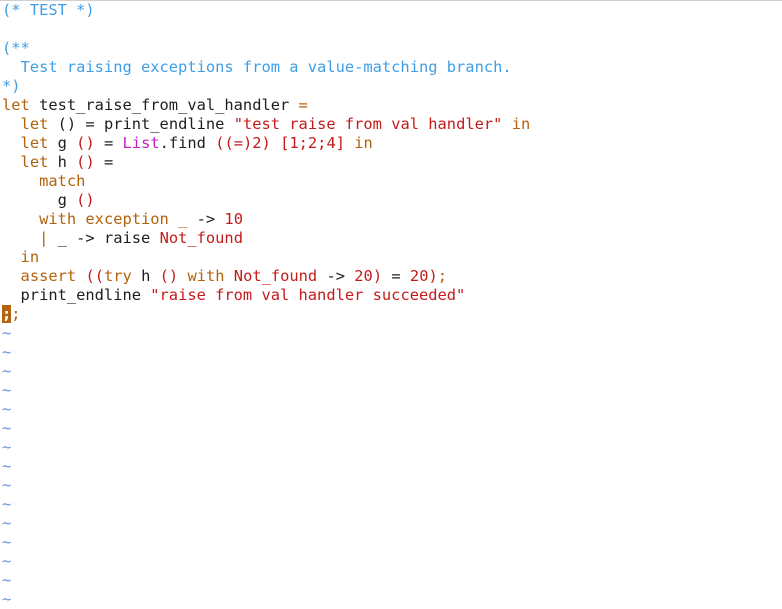 The image size is (782, 609). What do you see at coordinates (7, 314) in the screenshot?
I see `text-cursor: ;` at bounding box center [7, 314].